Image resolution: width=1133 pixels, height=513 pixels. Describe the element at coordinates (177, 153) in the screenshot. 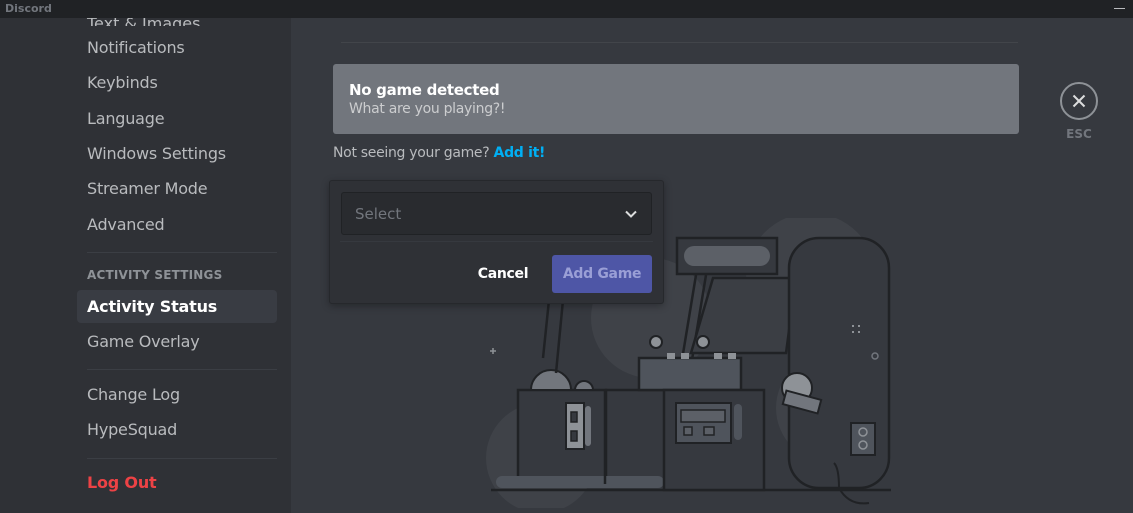

I see `sidebar-item-windows-settings: Windows Settings` at that location.